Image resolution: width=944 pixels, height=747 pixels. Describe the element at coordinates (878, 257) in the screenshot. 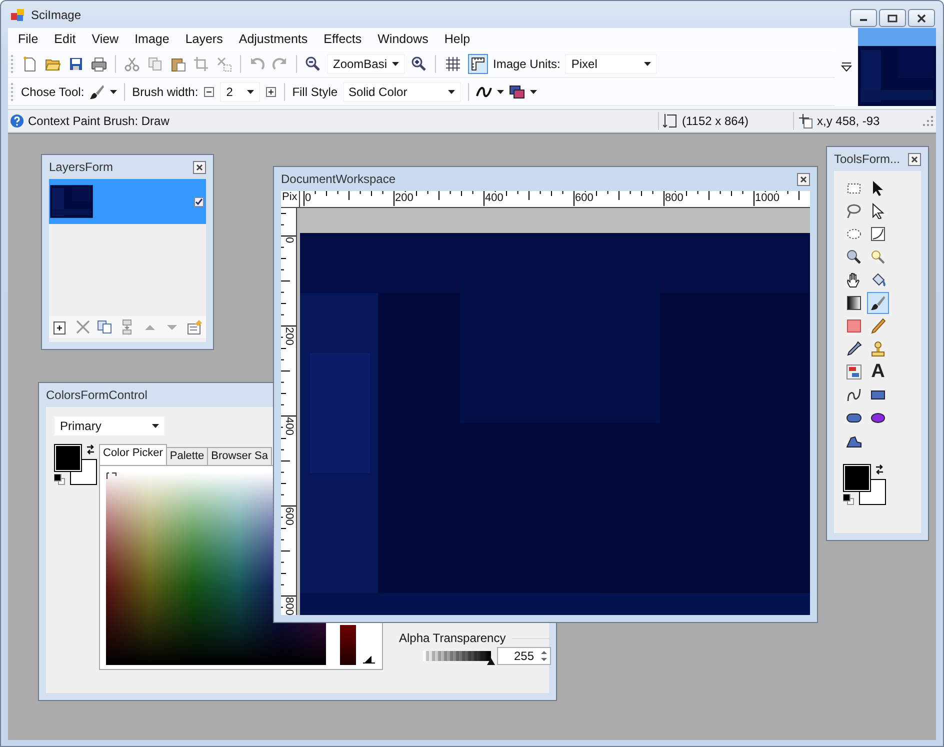

I see `magic-wand-icon` at that location.